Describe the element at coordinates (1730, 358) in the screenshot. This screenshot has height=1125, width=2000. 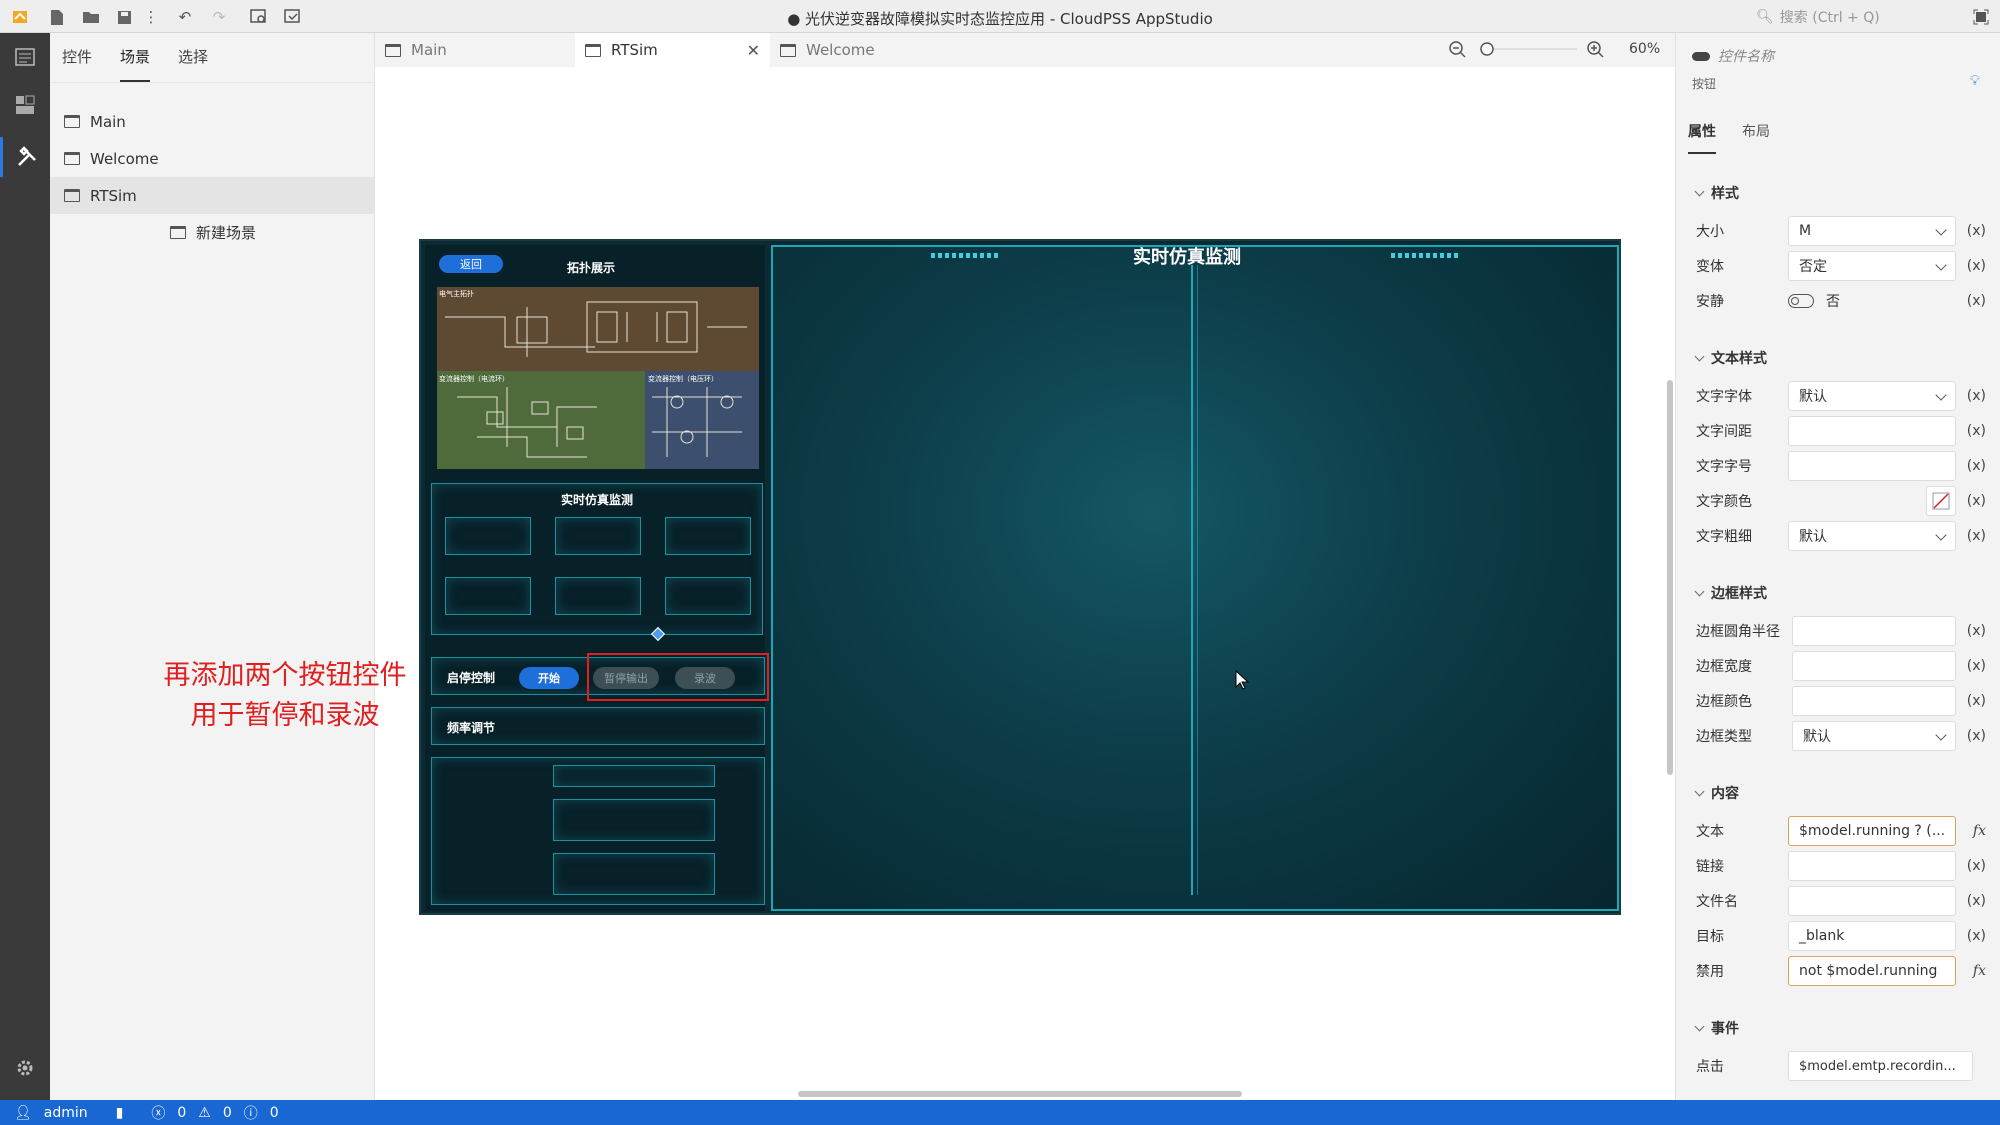
I see `text-style-section-header: 文本样式` at that location.